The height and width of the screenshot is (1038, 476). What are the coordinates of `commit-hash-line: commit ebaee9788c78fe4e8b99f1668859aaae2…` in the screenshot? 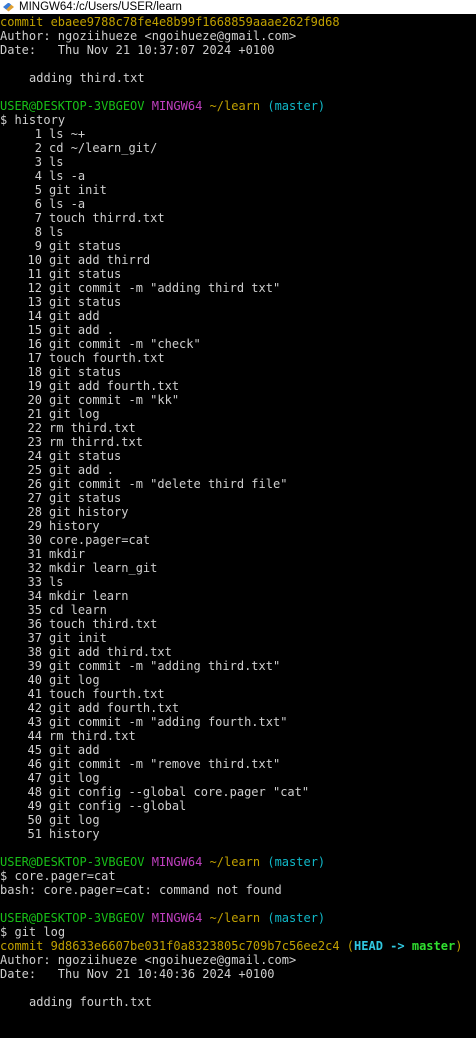 It's located at (170, 22).